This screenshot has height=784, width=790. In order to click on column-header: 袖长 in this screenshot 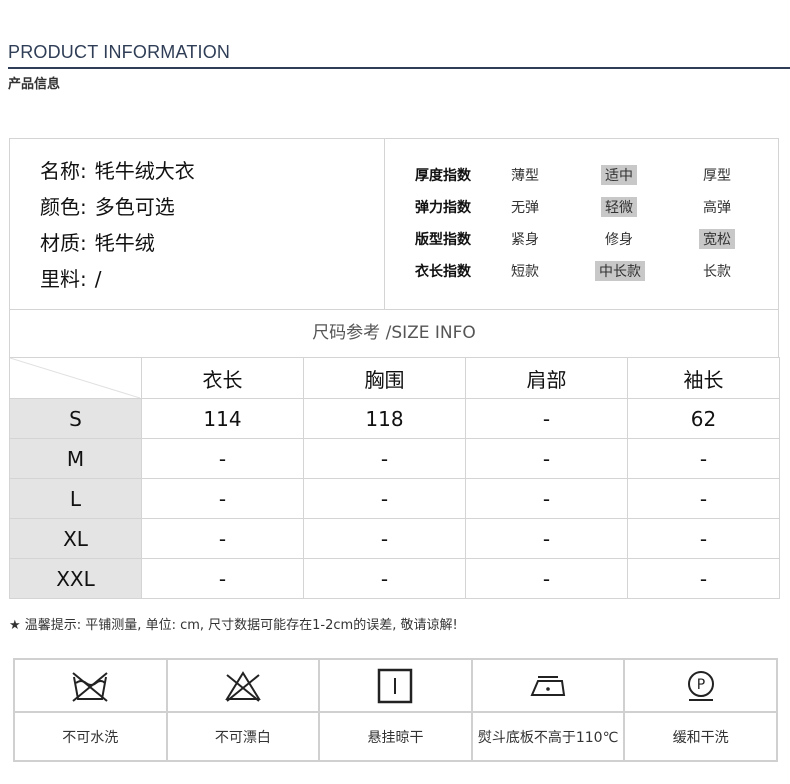, I will do `click(703, 378)`.